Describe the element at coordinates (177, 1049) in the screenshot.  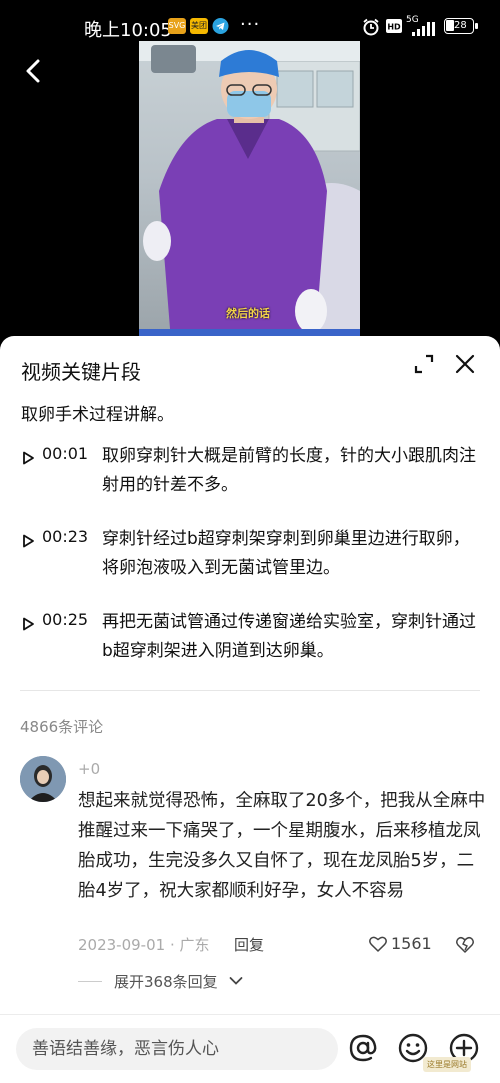
I see `comment-input` at that location.